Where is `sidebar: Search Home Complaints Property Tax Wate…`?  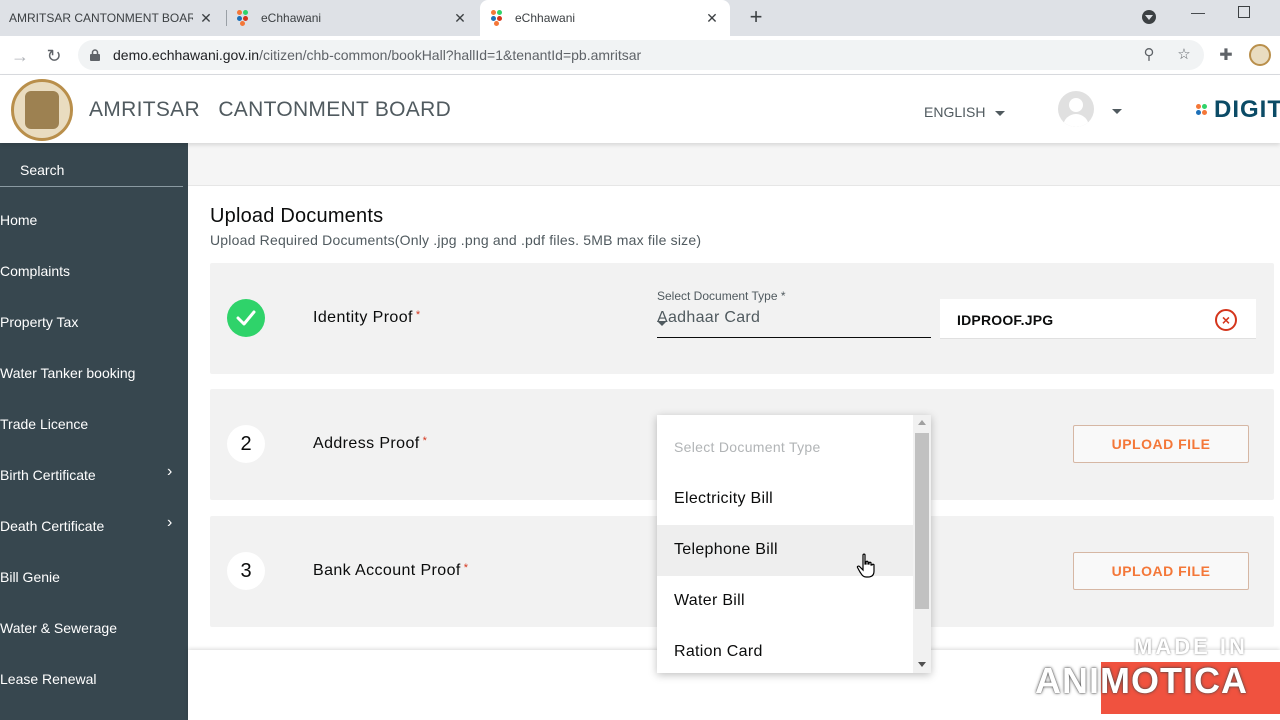 sidebar: Search Home Complaints Property Tax Wate… is located at coordinates (94, 431).